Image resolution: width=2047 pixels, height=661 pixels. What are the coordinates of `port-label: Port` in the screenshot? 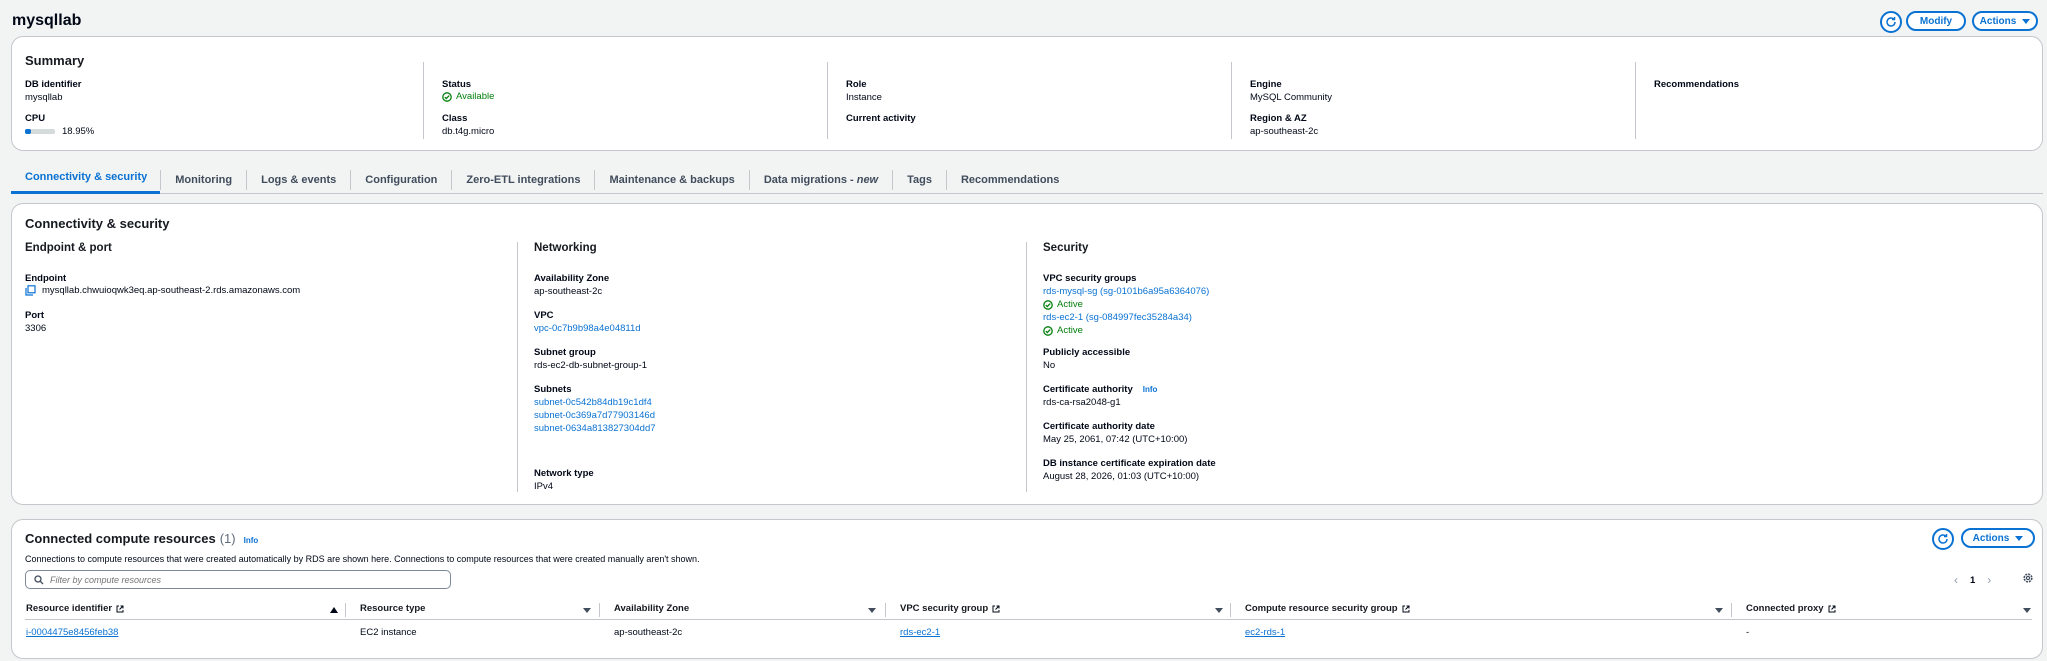 It's located at (34, 315).